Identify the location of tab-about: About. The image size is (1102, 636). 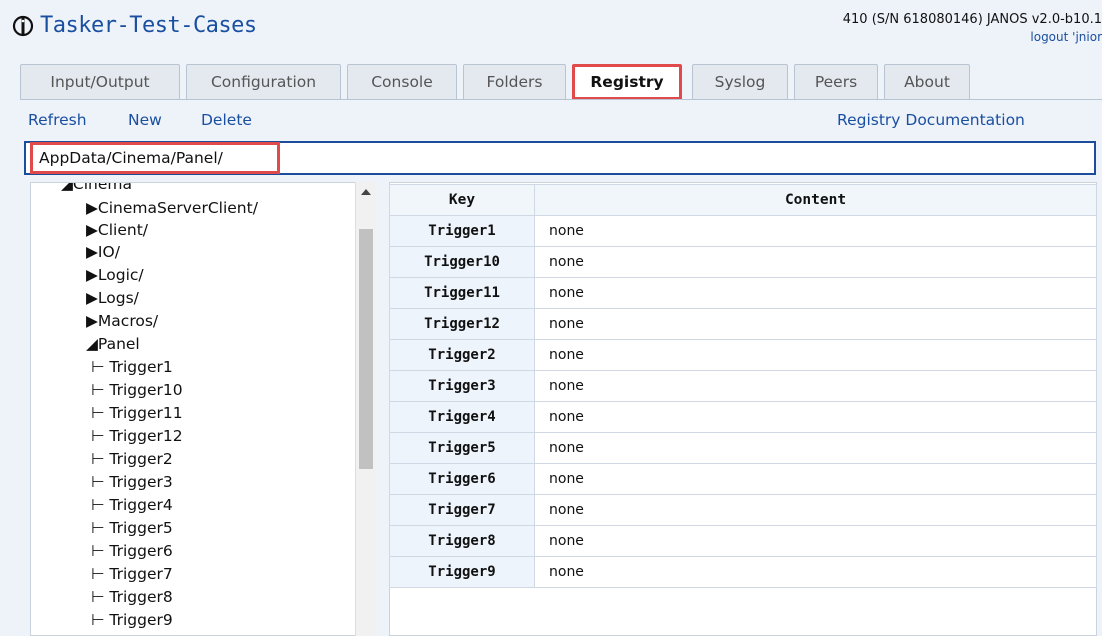
(927, 82).